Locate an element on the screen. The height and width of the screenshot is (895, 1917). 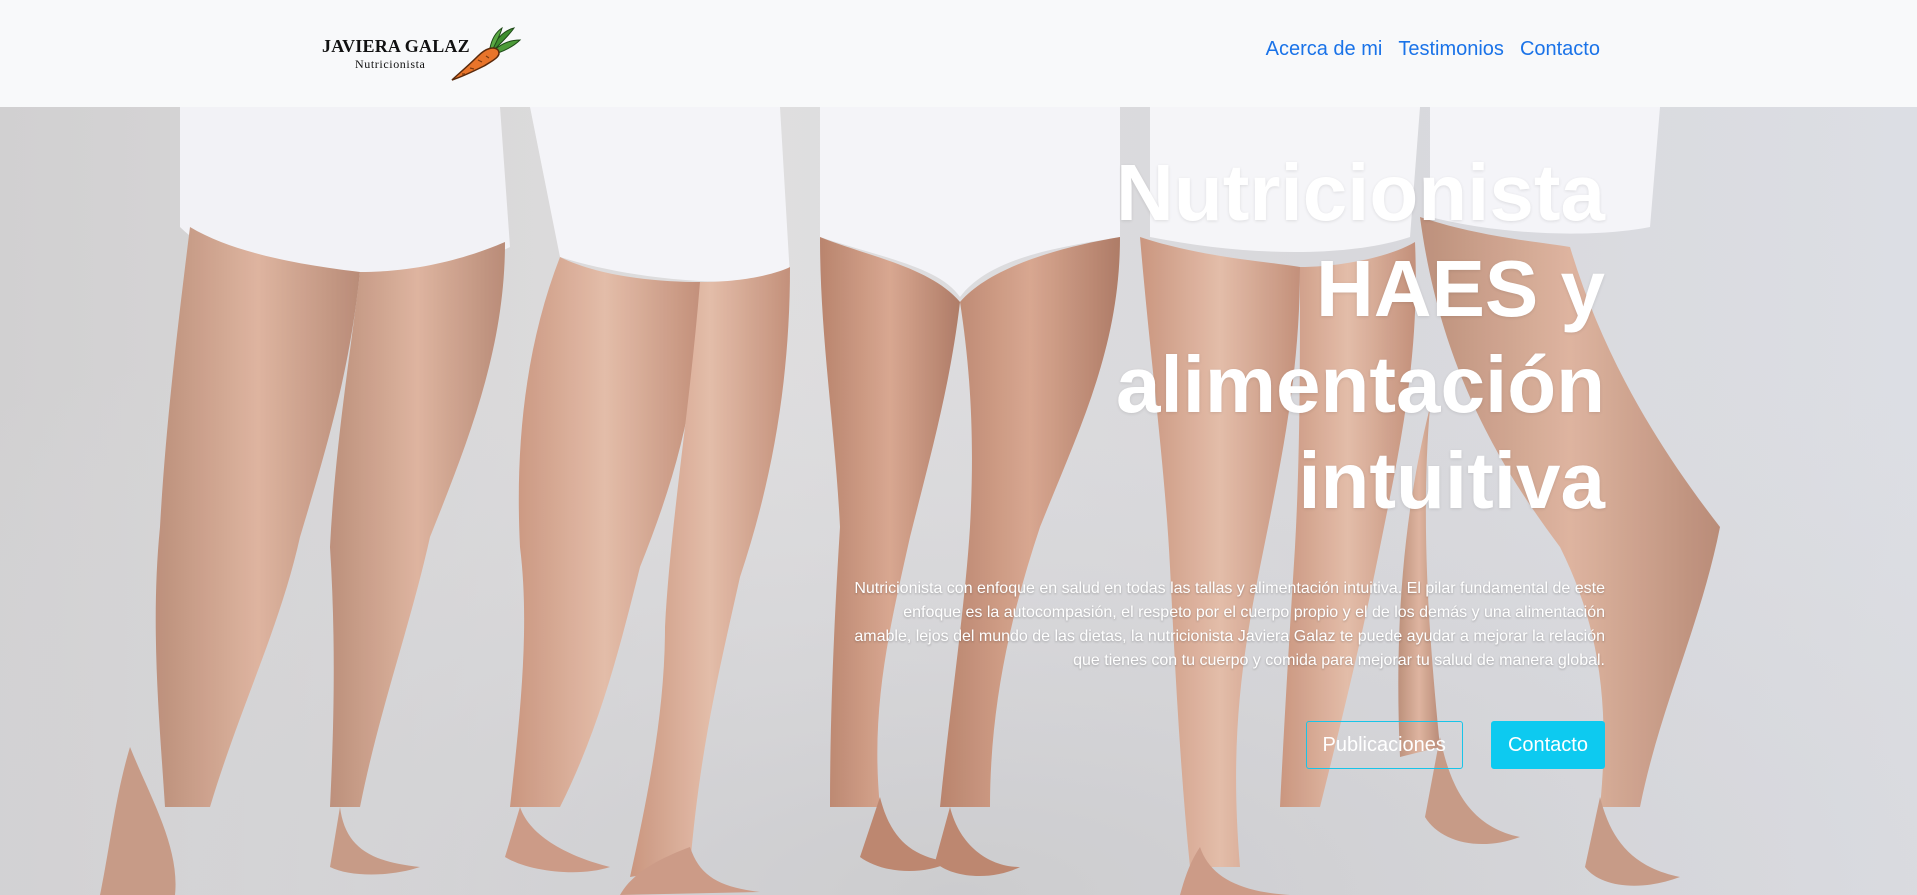
nav-link-contacto: Contacto is located at coordinates (1560, 49).